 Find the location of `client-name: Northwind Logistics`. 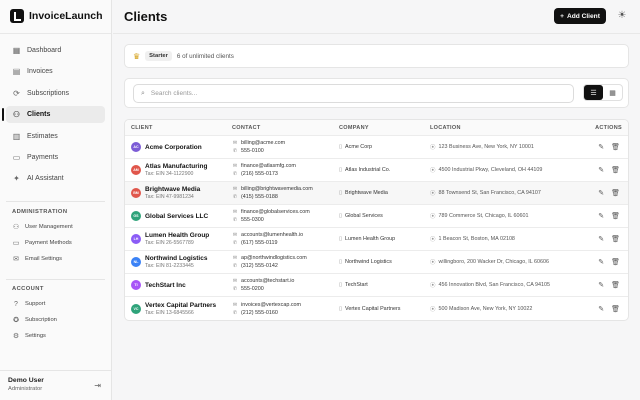

client-name: Northwind Logistics is located at coordinates (176, 258).